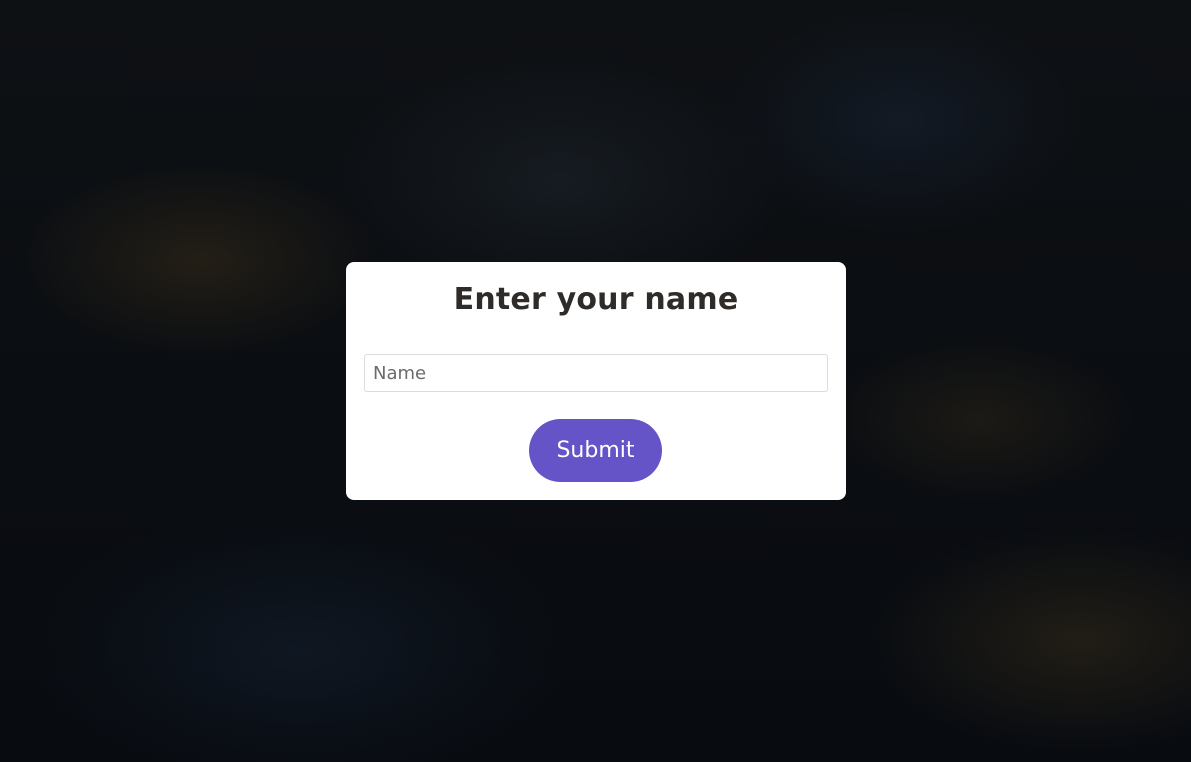 This screenshot has height=762, width=1191. Describe the element at coordinates (596, 373) in the screenshot. I see `name-input` at that location.